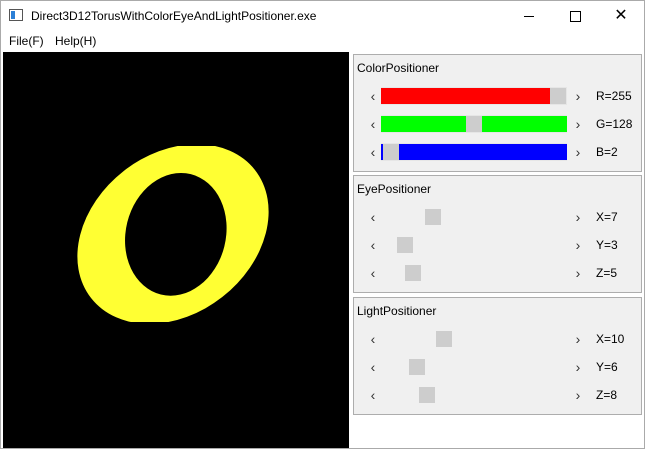 This screenshot has width=645, height=449. Describe the element at coordinates (417, 367) in the screenshot. I see `slider-light-y-thumb` at that location.